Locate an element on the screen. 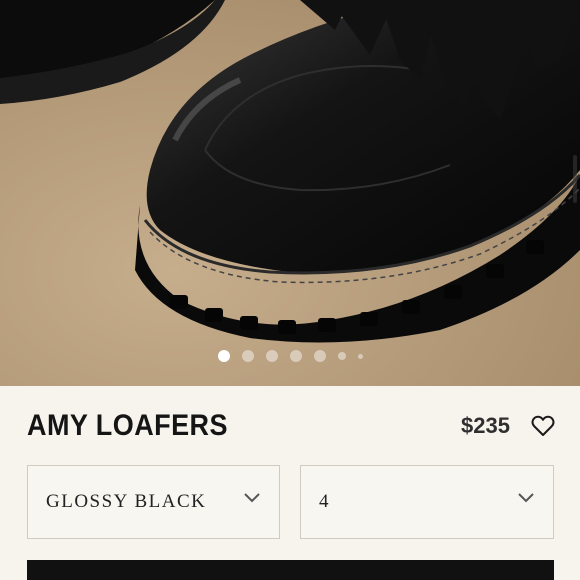 The height and width of the screenshot is (580, 580). page-scrollbar is located at coordinates (575, 179).